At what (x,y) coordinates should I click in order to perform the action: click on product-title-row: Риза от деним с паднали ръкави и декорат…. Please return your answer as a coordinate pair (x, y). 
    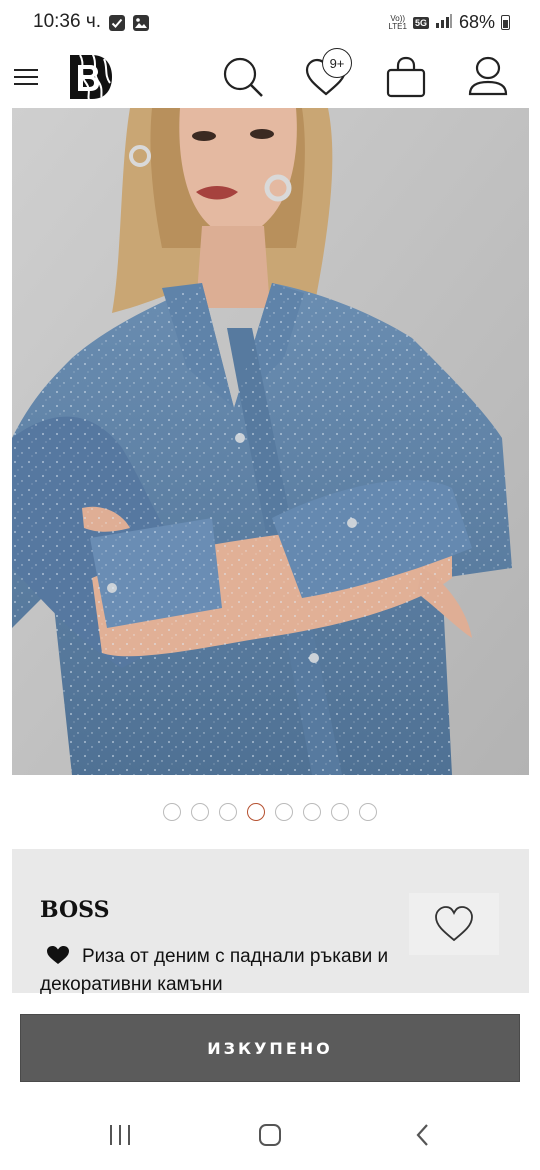
    Looking at the image, I should click on (225, 971).